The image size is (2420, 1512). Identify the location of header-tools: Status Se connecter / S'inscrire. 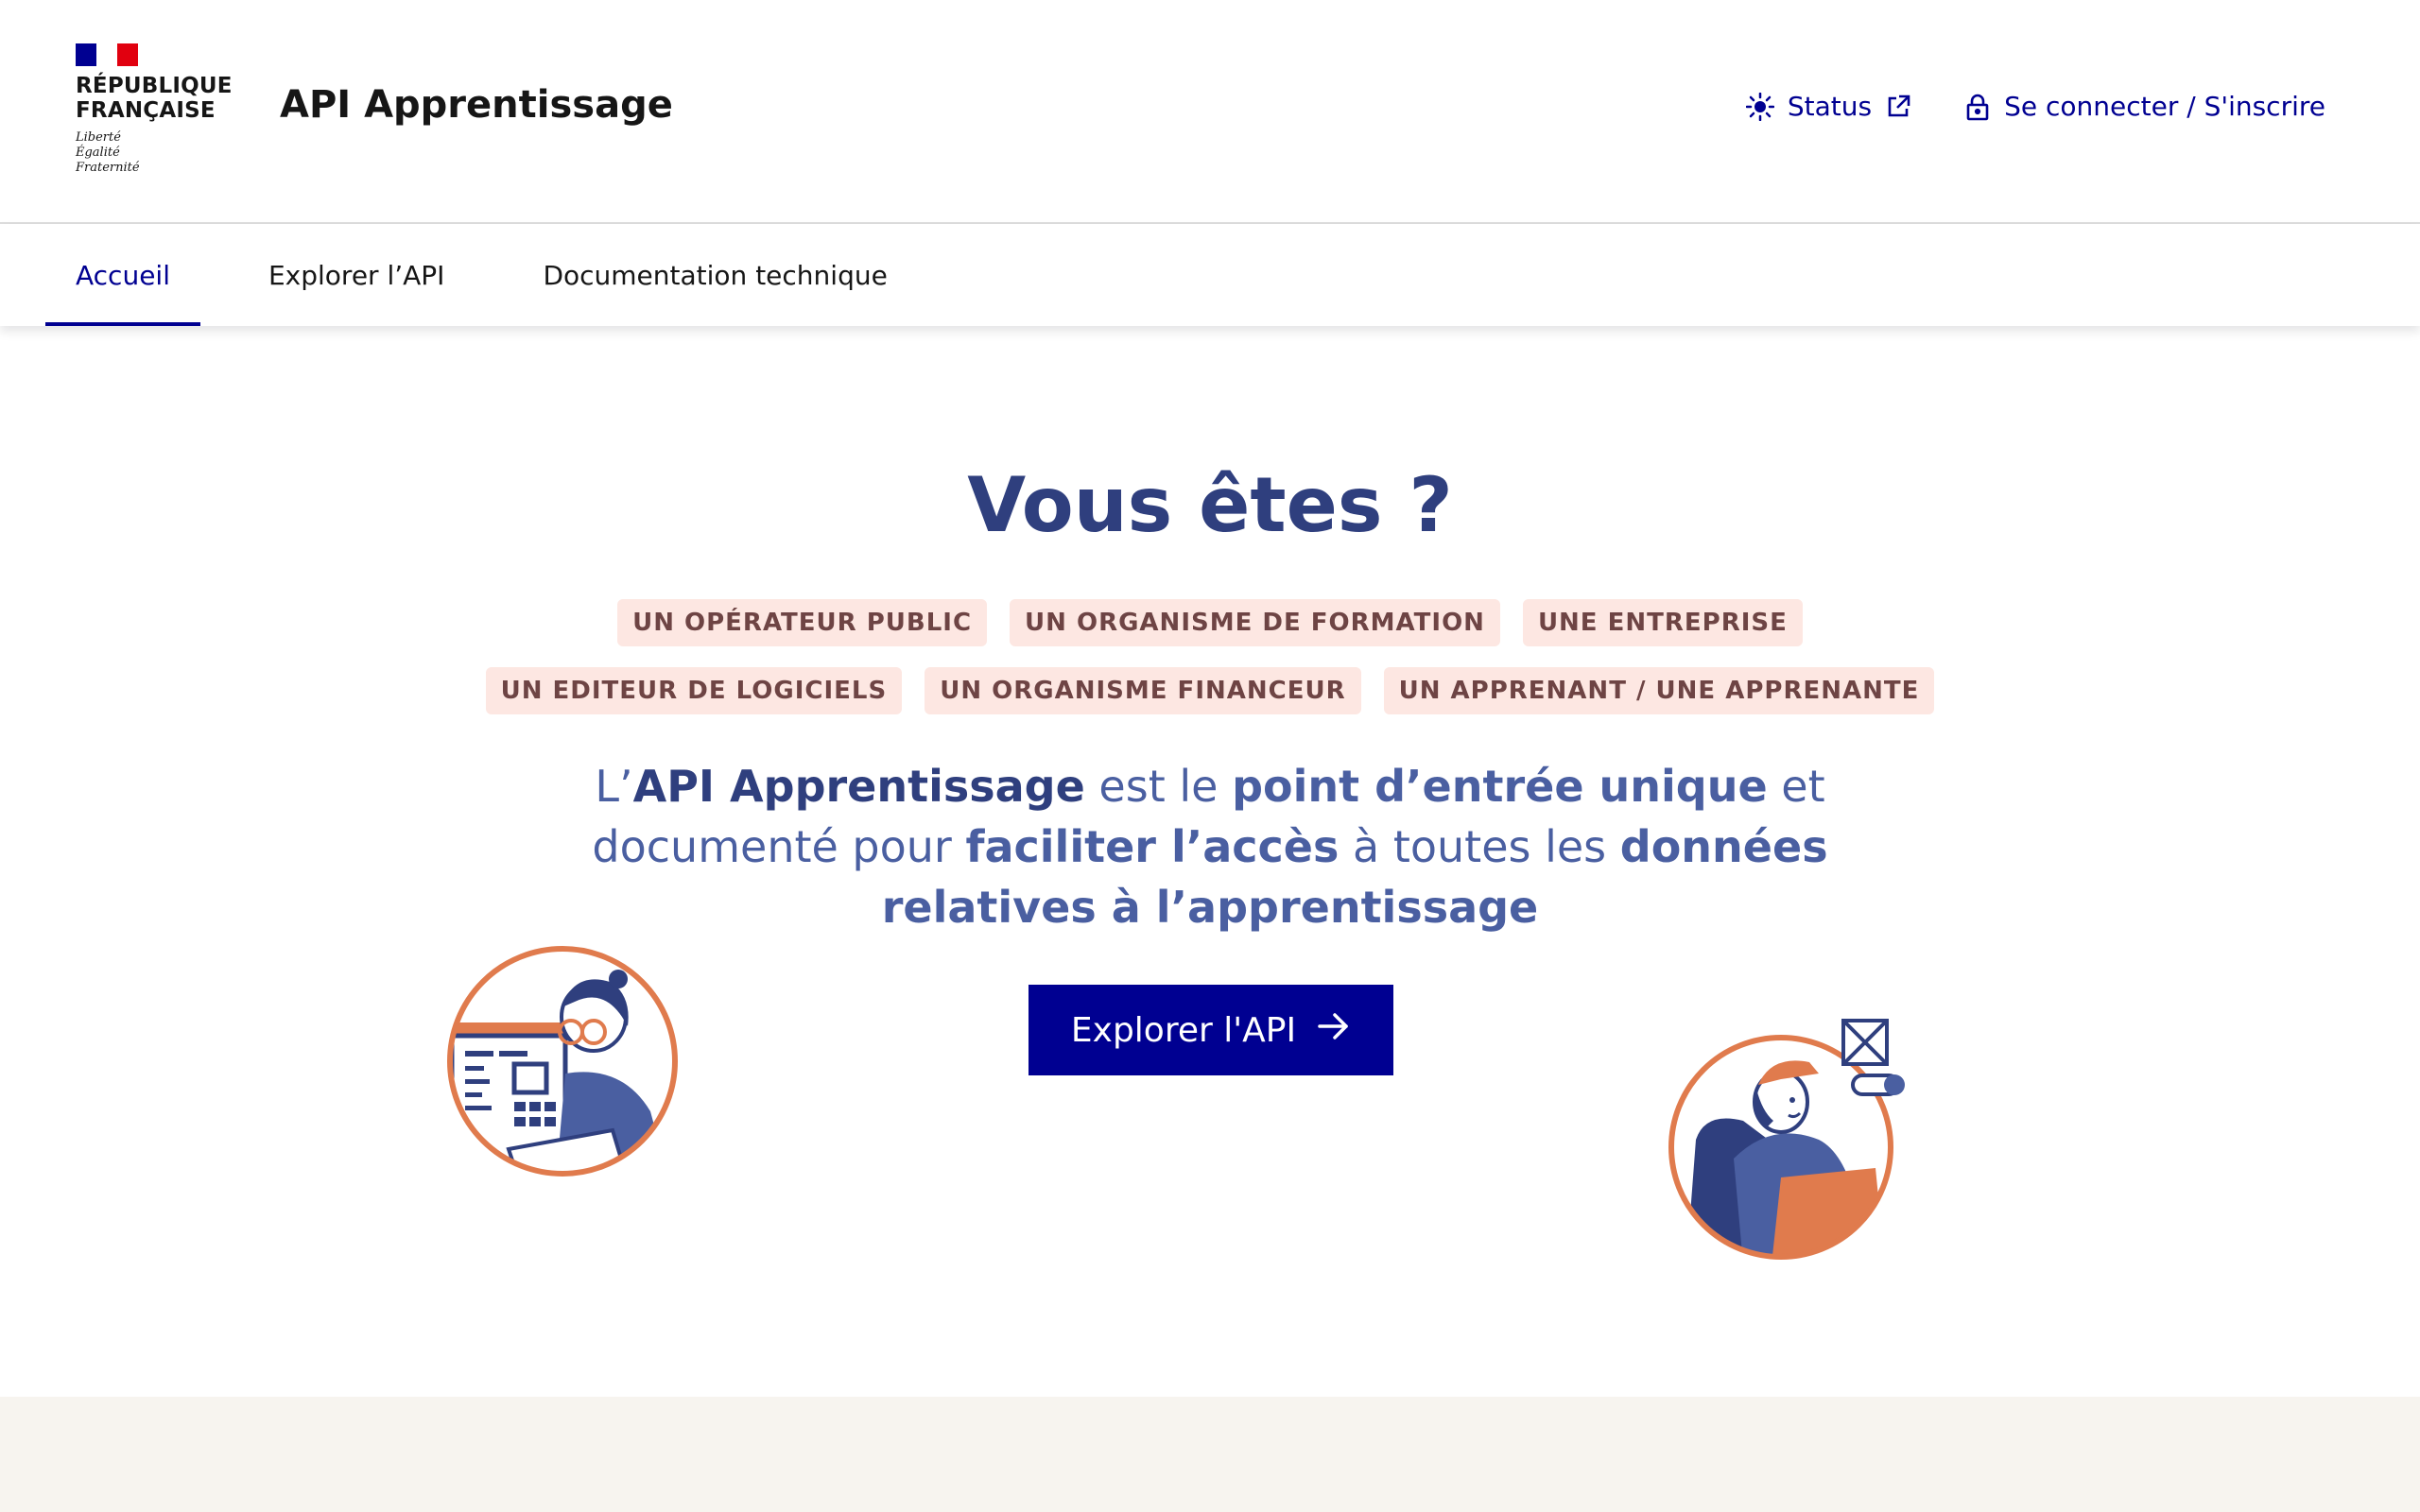
(2035, 106).